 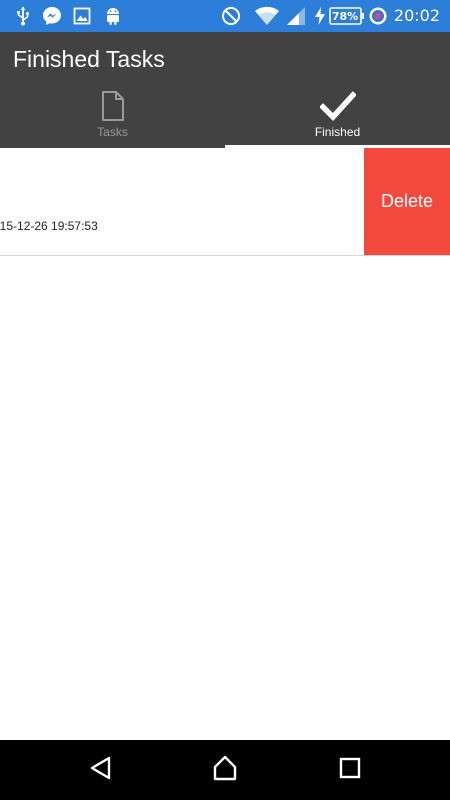 I want to click on back-icon, so click(x=101, y=770).